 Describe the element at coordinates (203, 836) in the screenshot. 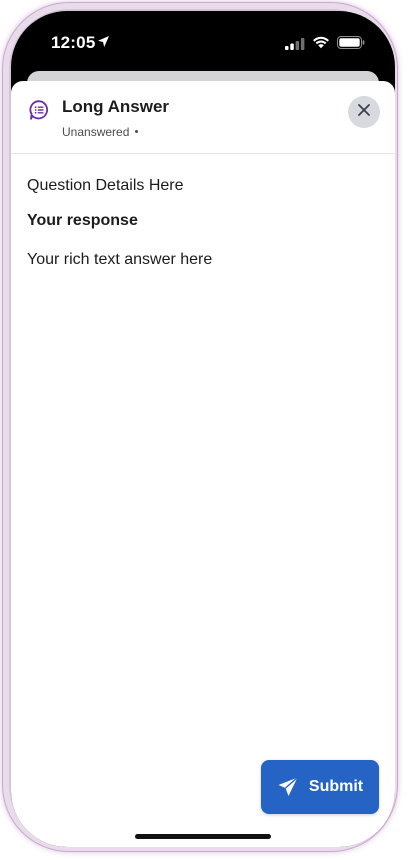

I see `home-indicator` at that location.